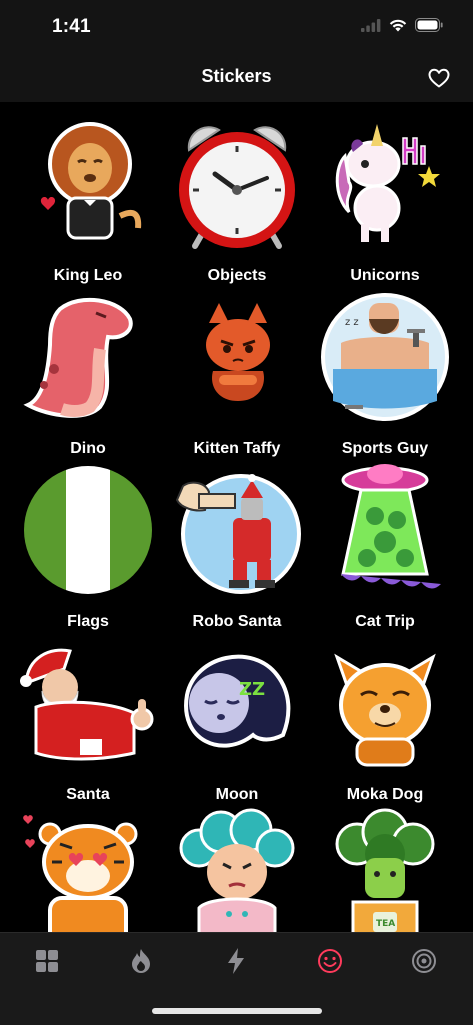 Image resolution: width=473 pixels, height=1025 pixels. What do you see at coordinates (387, 183) in the screenshot?
I see `unicorn-hi-sticker-icon` at bounding box center [387, 183].